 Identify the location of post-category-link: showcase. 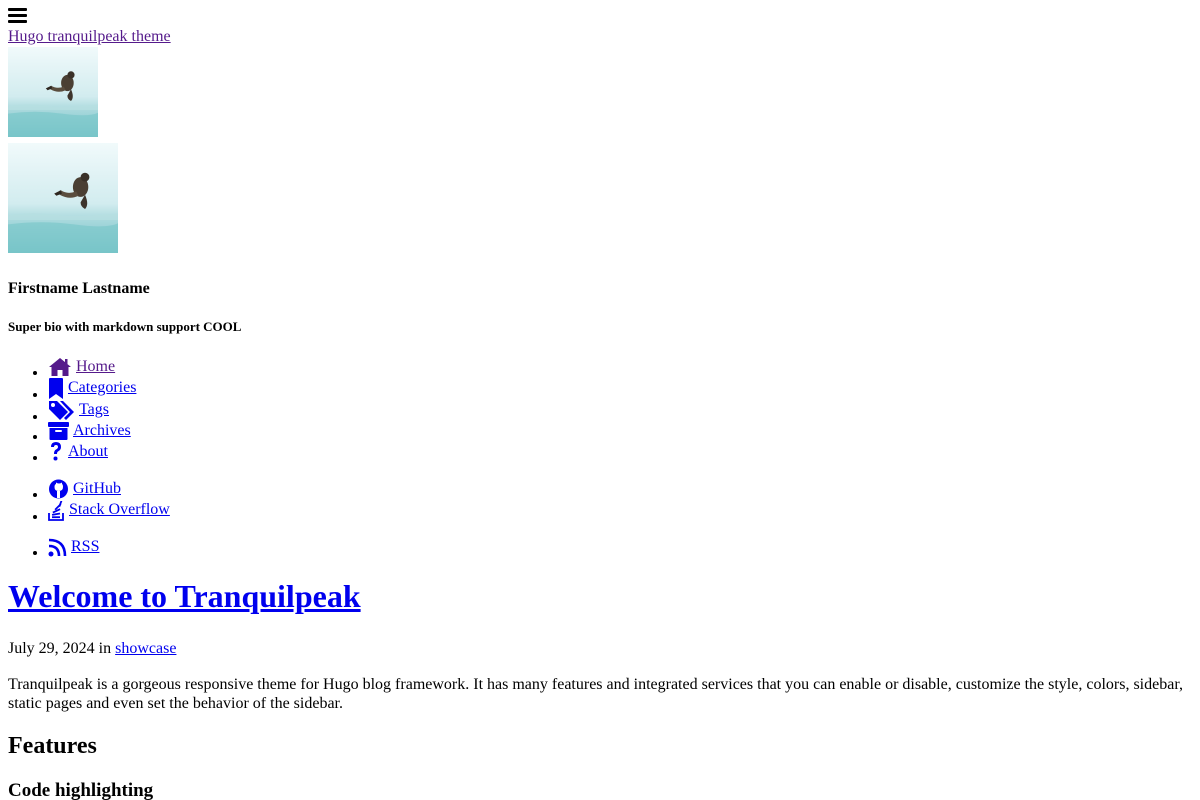
(145, 648).